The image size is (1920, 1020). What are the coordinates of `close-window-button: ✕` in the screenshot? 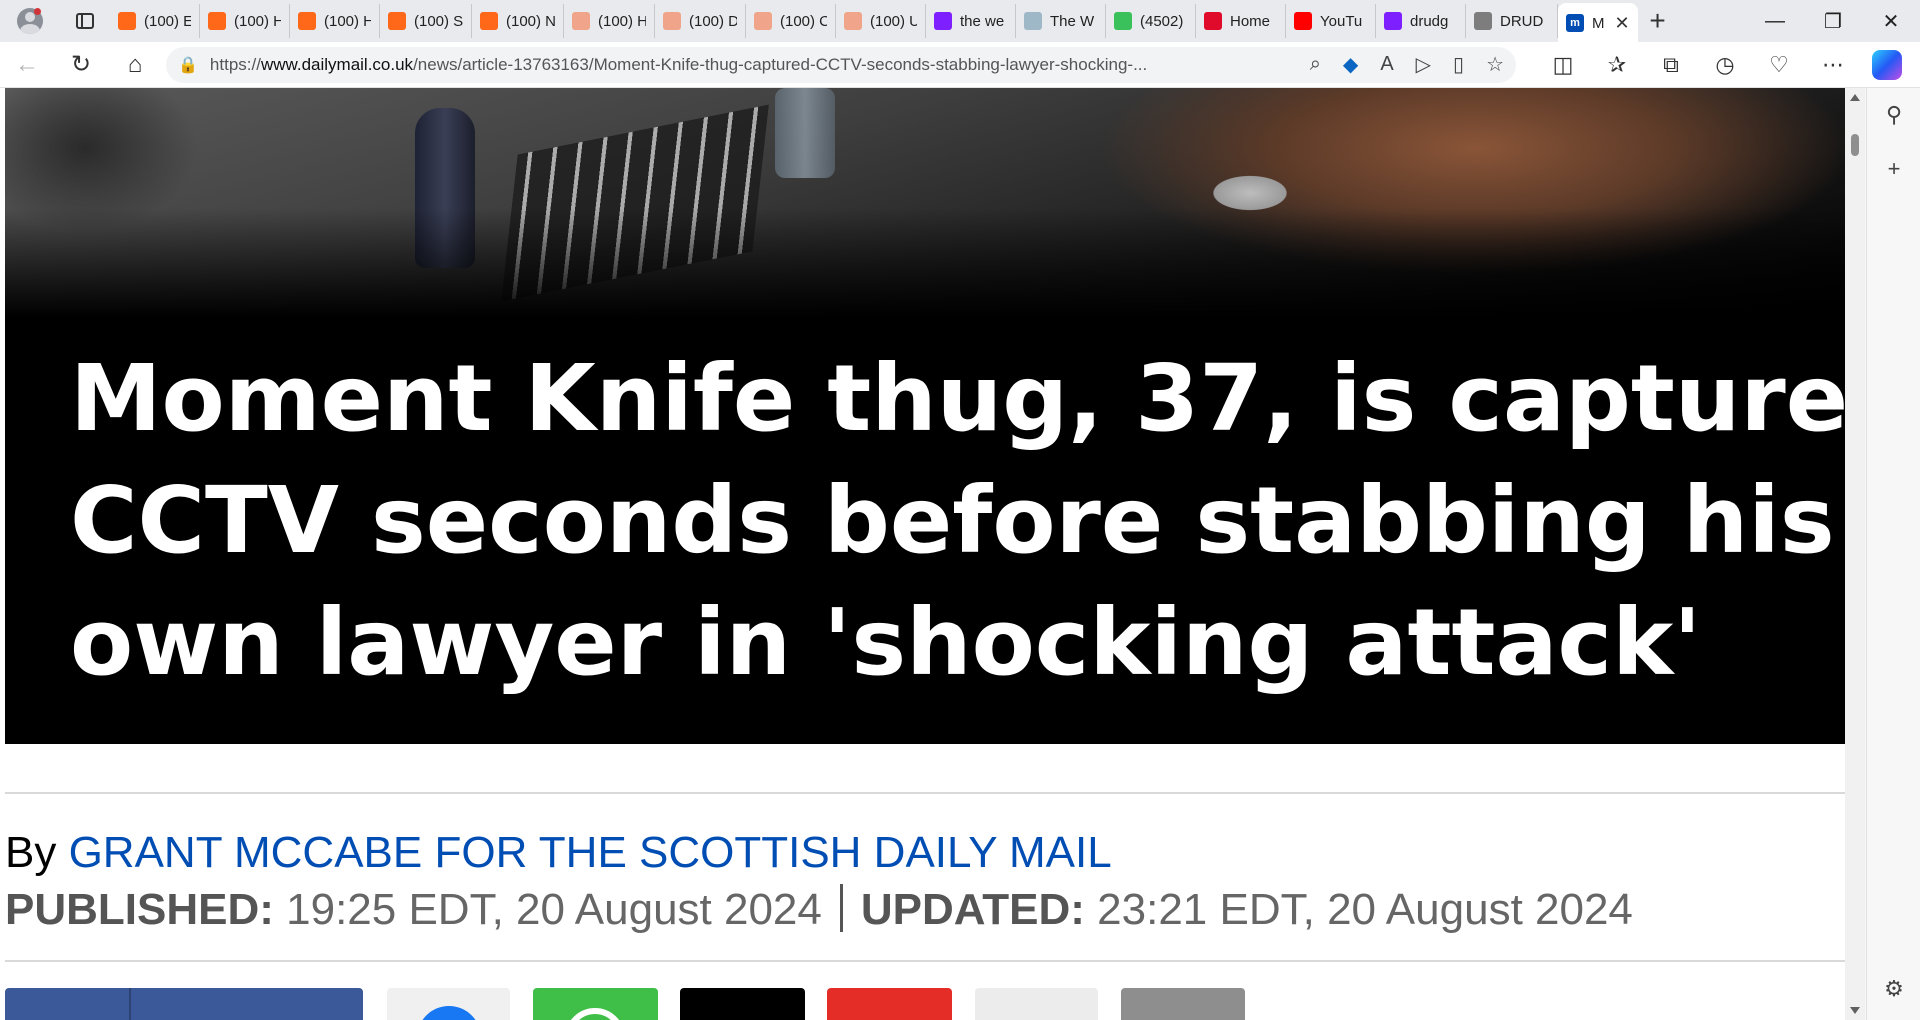 It's located at (1891, 21).